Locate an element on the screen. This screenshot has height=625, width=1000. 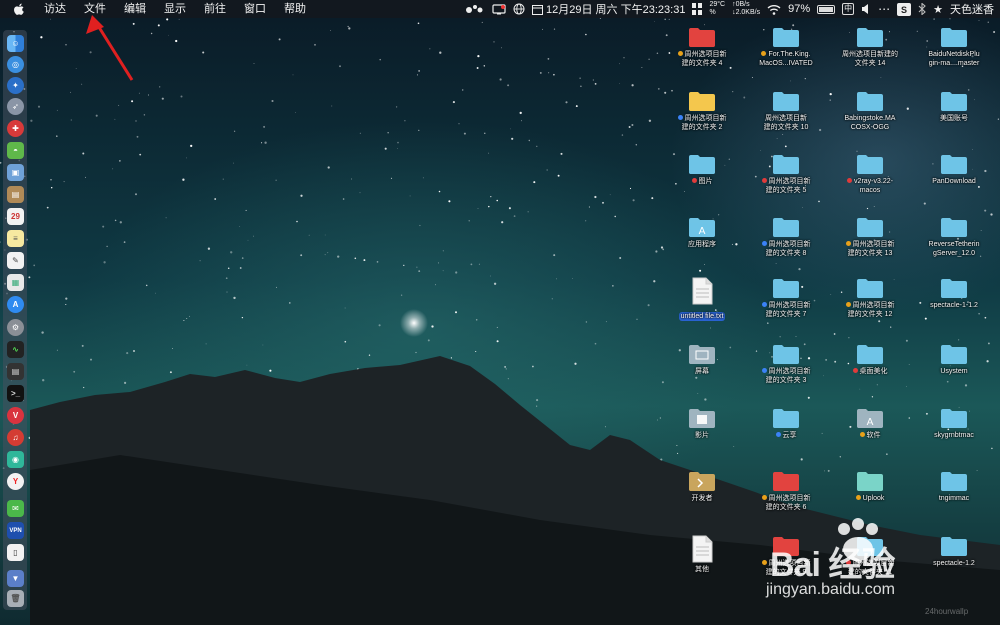
baidu-watermark: Bai 经验 jingyan.baidu.com 24hourwallp is located at coordinates (880, 570).